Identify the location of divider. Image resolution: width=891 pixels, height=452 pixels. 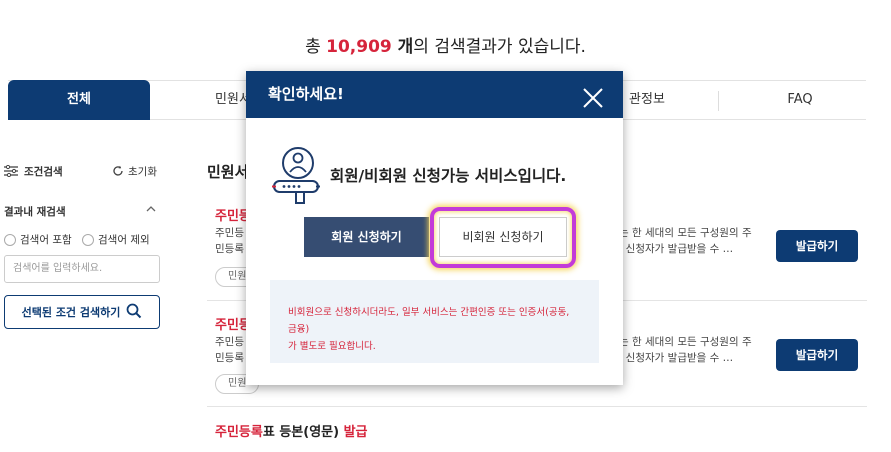
(537, 406).